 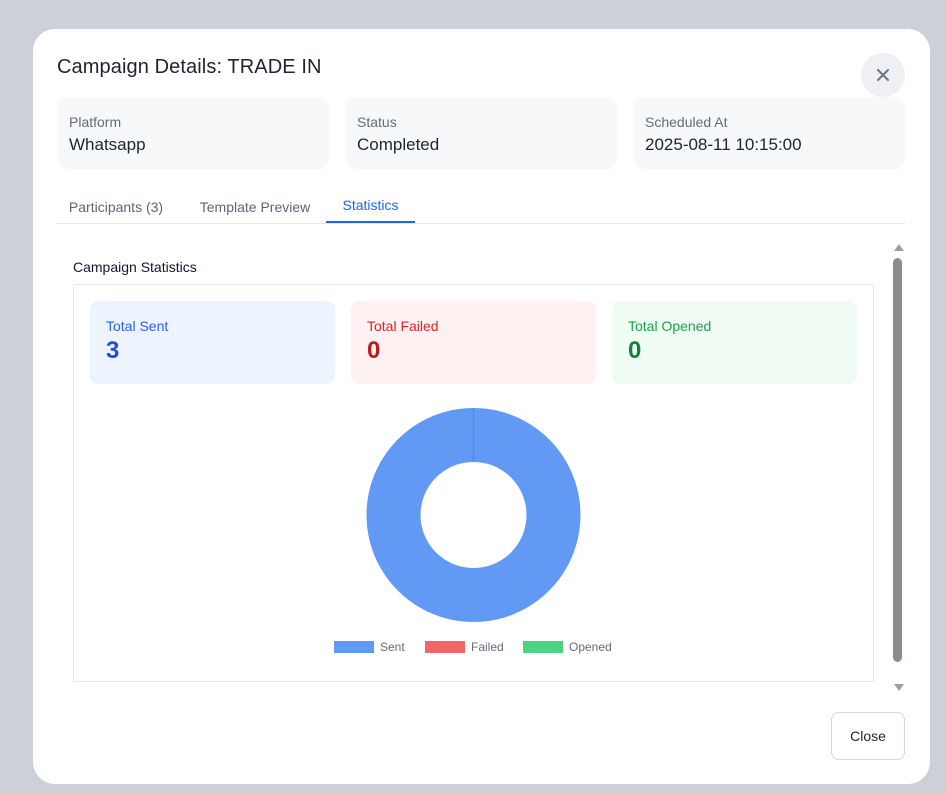 What do you see at coordinates (255, 206) in the screenshot?
I see `tab-template-preview: Template Preview` at bounding box center [255, 206].